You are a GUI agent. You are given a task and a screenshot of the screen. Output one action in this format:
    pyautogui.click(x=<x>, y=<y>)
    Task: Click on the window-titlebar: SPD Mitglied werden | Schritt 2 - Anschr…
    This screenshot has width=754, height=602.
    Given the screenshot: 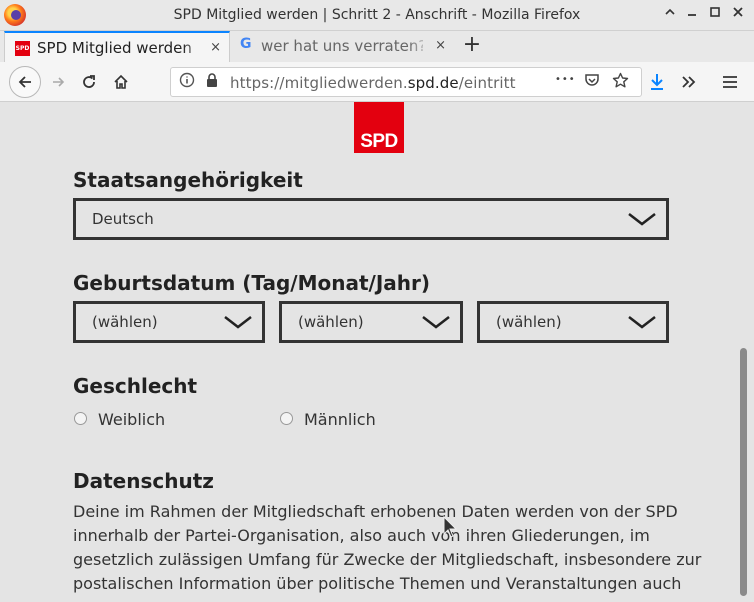 What is the action you would take?
    pyautogui.click(x=377, y=15)
    